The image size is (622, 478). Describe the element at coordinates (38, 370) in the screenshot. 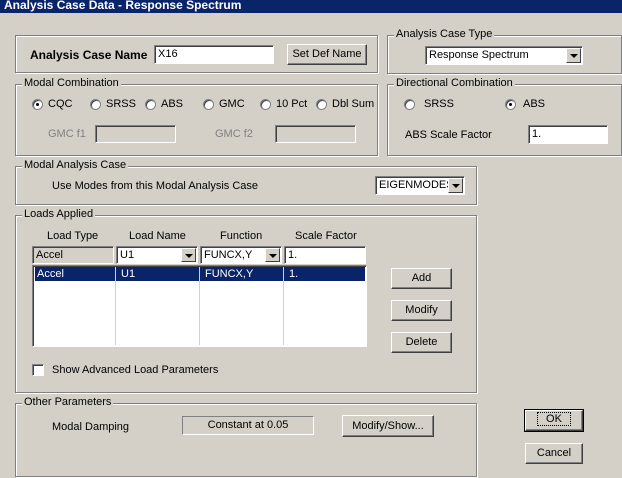

I see `advanced-load-checkbox` at that location.